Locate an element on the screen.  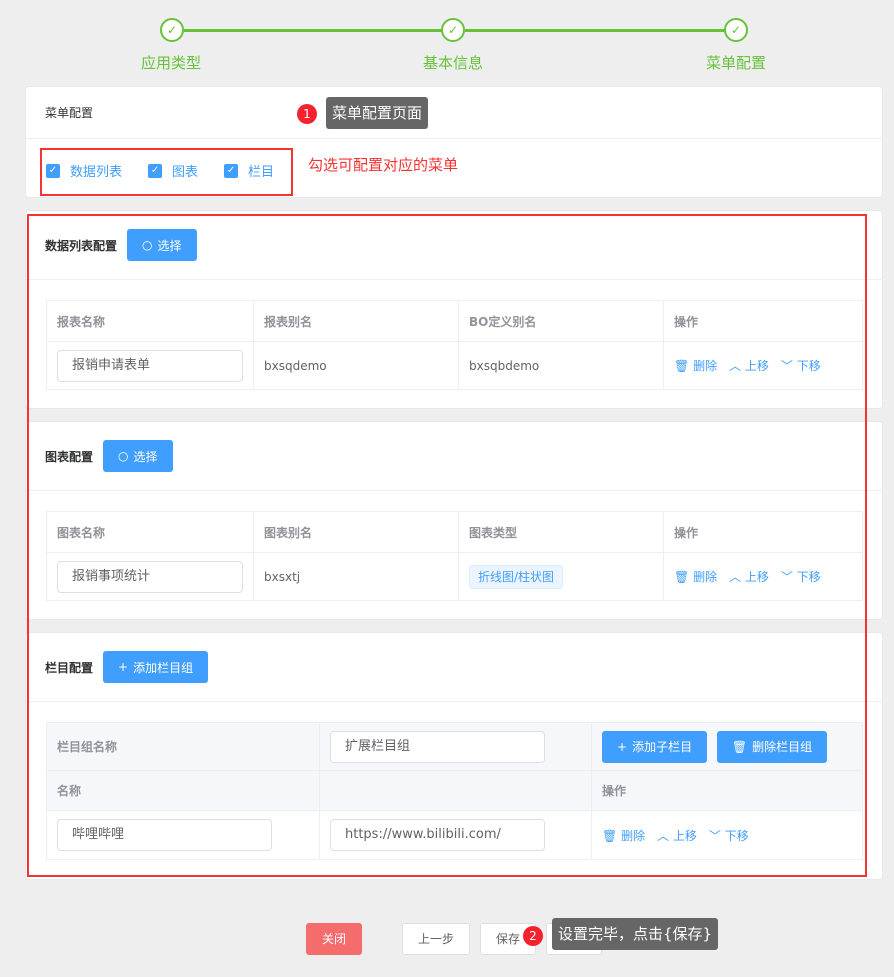
card-title: 菜单配置 is located at coordinates (454, 113).